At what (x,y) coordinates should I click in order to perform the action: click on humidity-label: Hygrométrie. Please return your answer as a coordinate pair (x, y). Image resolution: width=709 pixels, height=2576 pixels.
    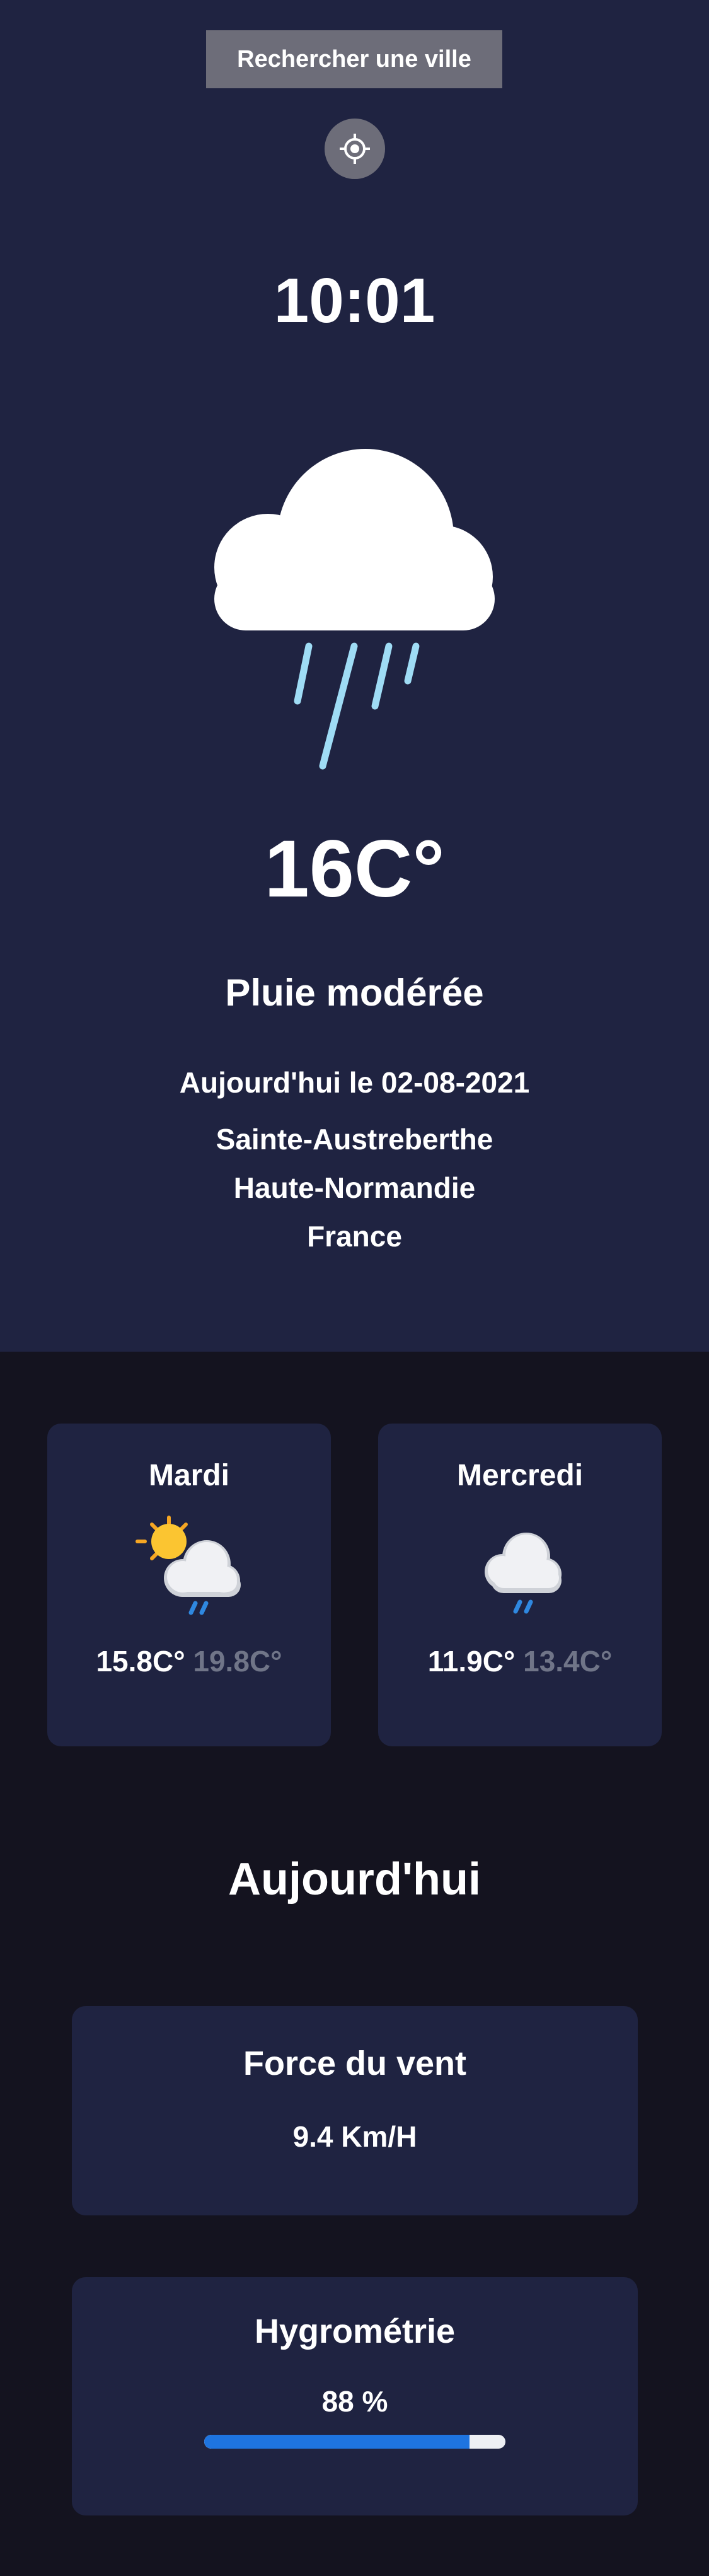
    Looking at the image, I should click on (355, 2331).